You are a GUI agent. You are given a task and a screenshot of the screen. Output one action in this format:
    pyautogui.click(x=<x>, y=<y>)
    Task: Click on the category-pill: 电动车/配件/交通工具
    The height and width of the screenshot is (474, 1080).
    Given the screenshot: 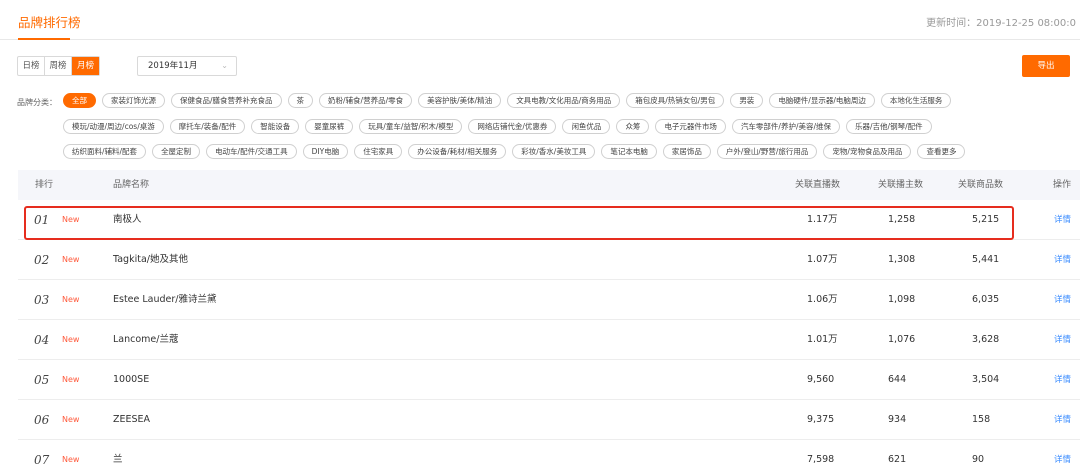 What is the action you would take?
    pyautogui.click(x=251, y=151)
    